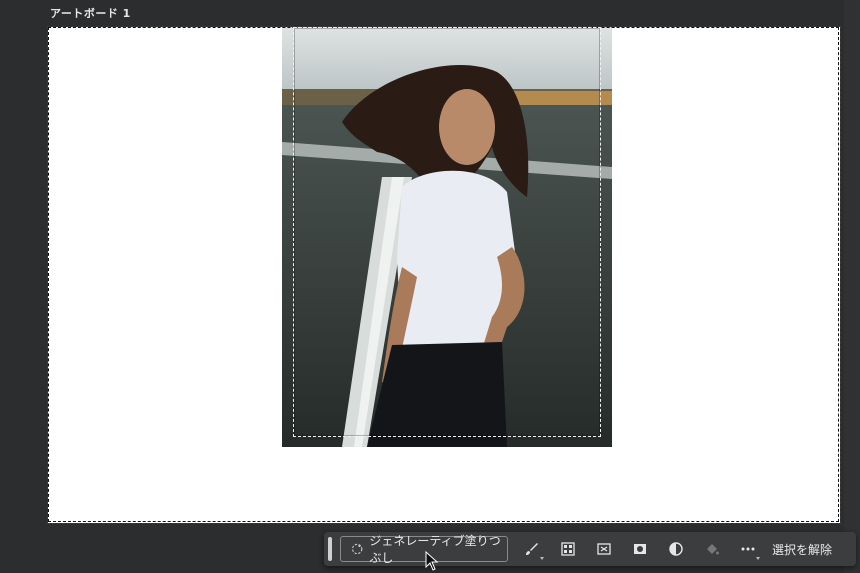 The image size is (860, 573). I want to click on transform-icon, so click(604, 549).